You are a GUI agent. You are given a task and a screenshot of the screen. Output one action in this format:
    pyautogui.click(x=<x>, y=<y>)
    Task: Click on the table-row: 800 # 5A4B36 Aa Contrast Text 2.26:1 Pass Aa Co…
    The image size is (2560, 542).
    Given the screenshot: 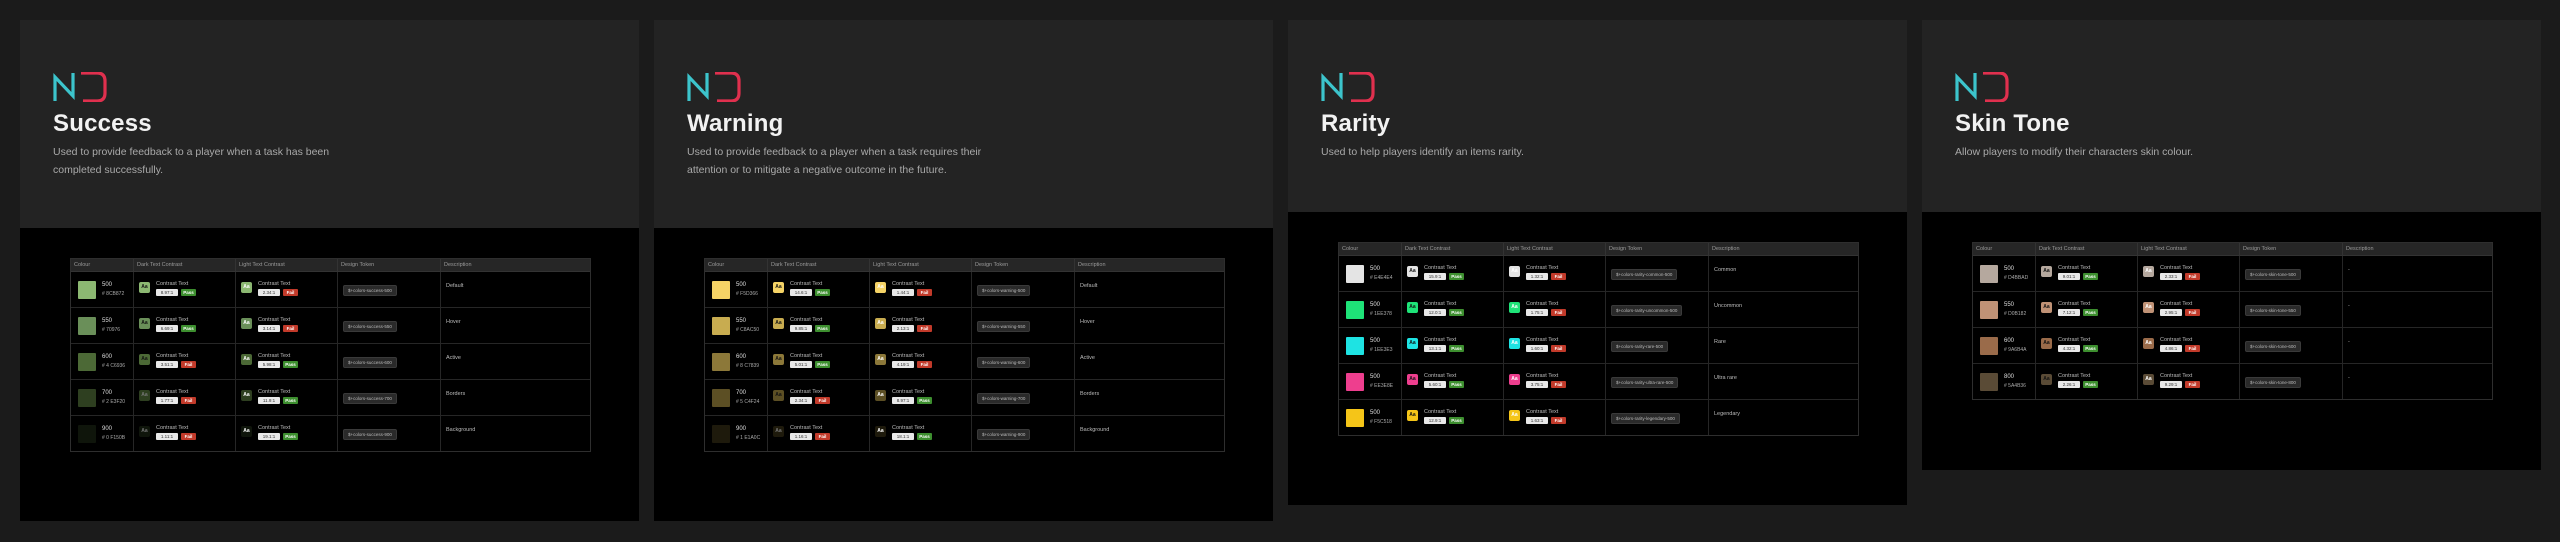 What is the action you would take?
    pyautogui.click(x=2232, y=381)
    